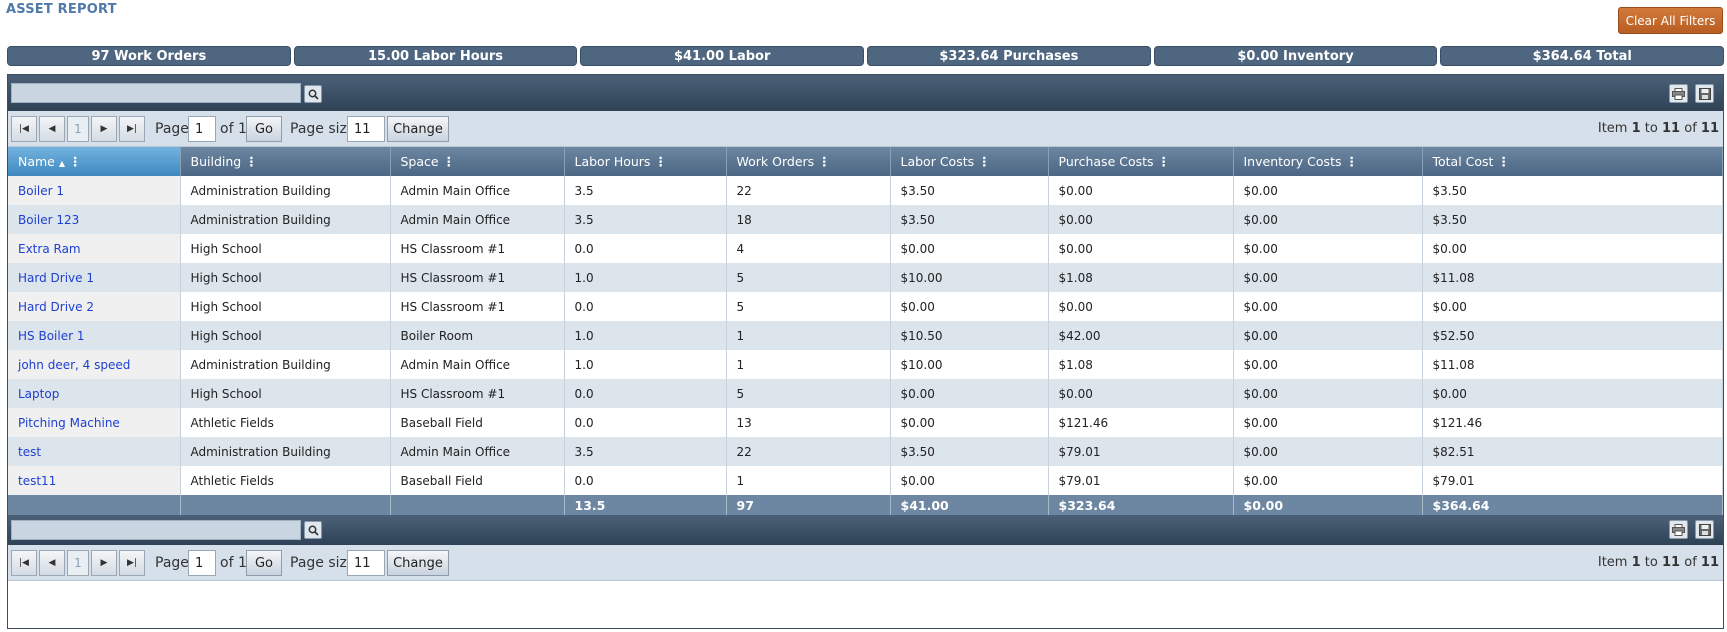 Image resolution: width=1727 pixels, height=632 pixels. What do you see at coordinates (94, 364) in the screenshot?
I see `cell-name: john deer, 4 speed` at bounding box center [94, 364].